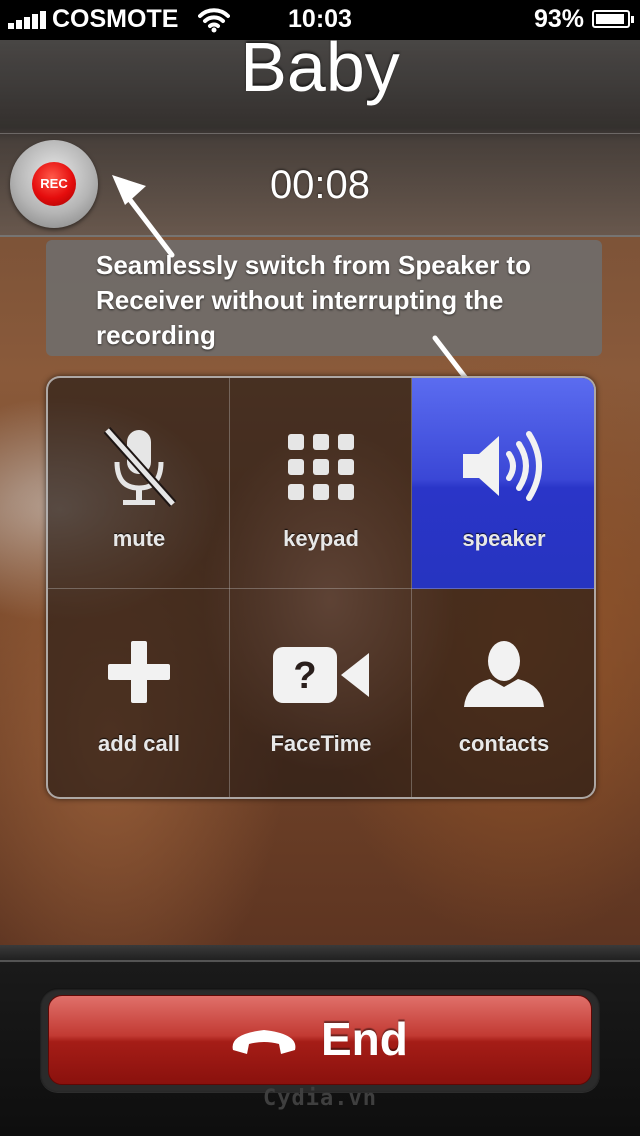  I want to click on battery-percent: 93%, so click(558, 19).